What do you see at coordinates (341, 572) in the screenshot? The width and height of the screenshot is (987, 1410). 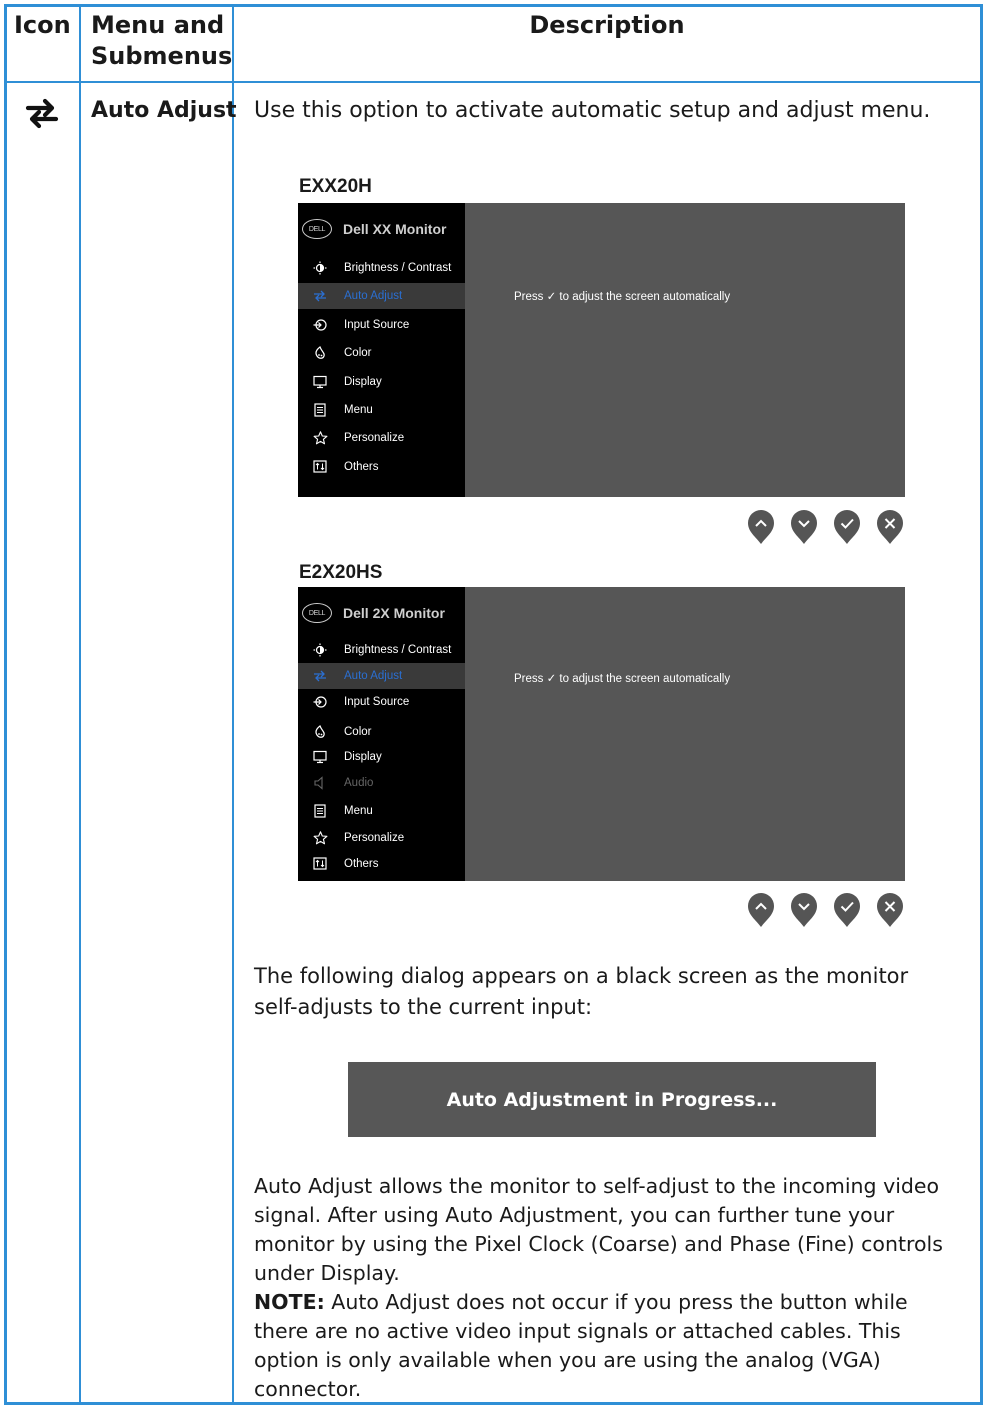 I see `model-label-2: E2X20HS` at bounding box center [341, 572].